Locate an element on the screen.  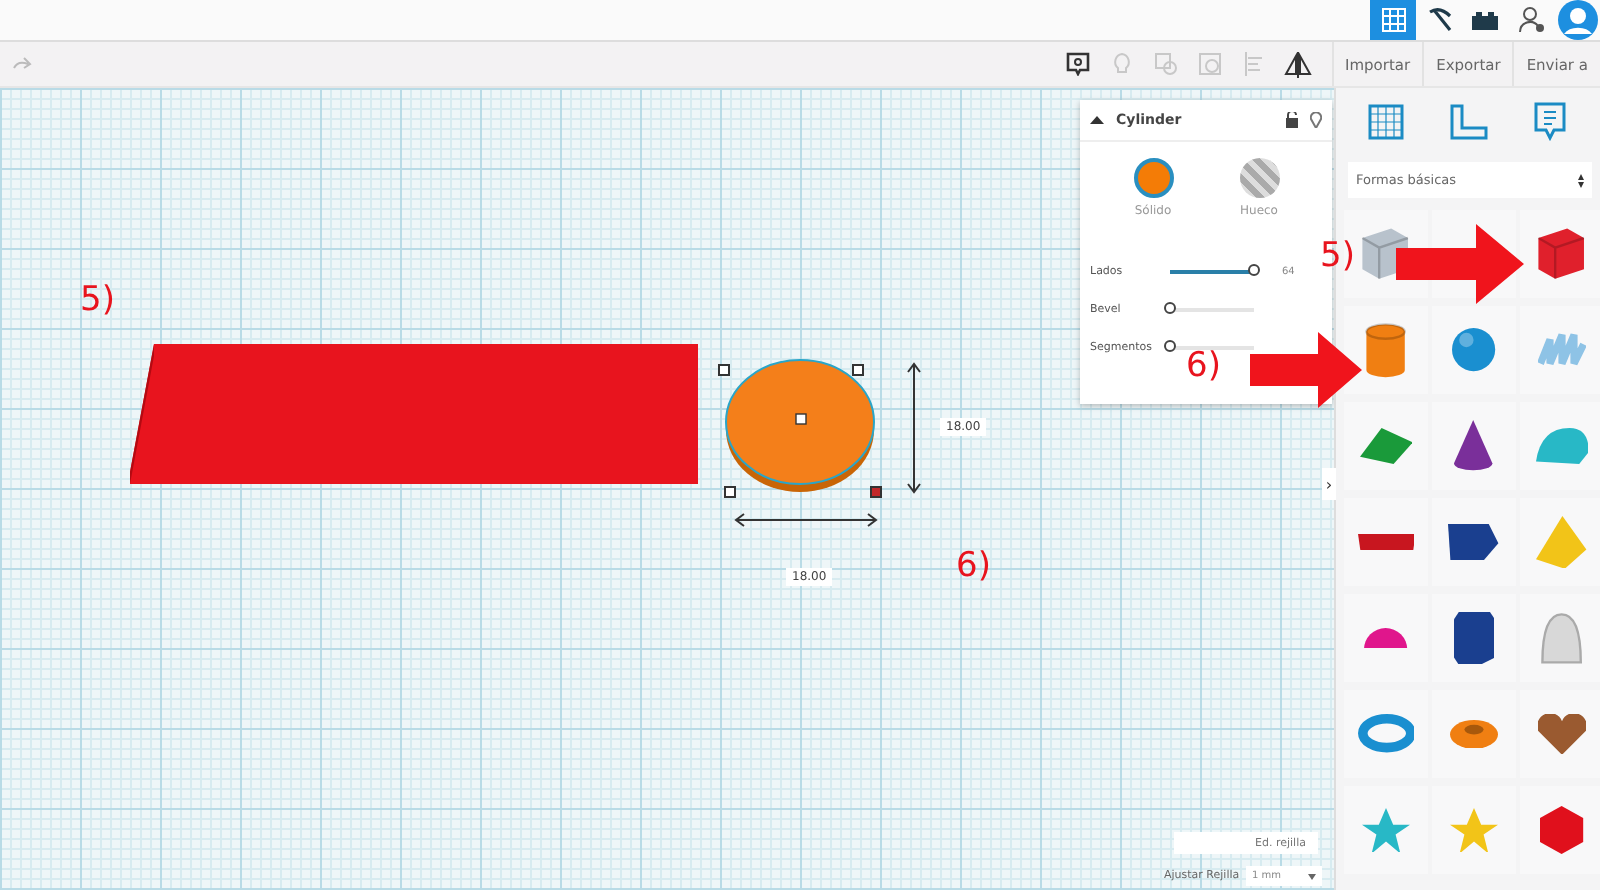
align-icon is located at coordinates (1253, 64).